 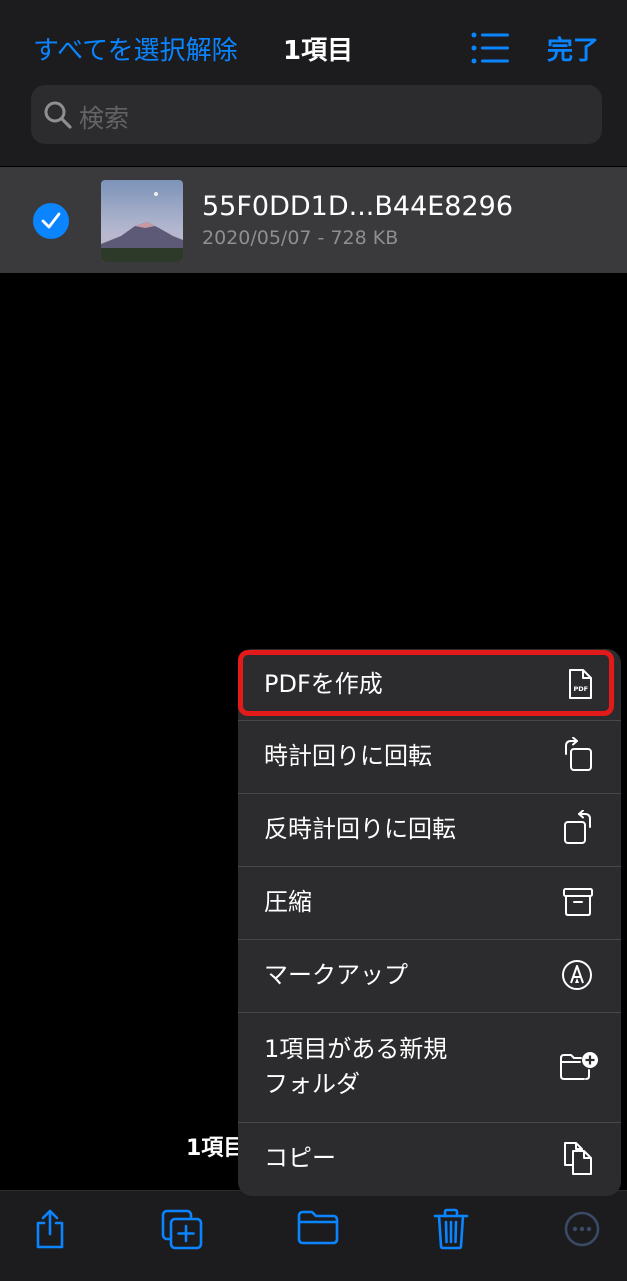 What do you see at coordinates (581, 689) in the screenshot?
I see `svg-text: PDF` at bounding box center [581, 689].